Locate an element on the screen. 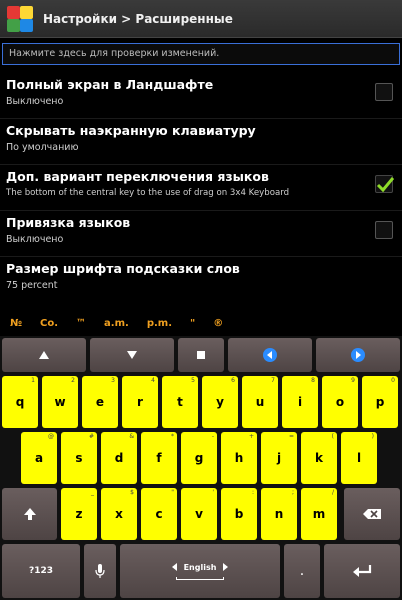  key-k: (k is located at coordinates (319, 458).